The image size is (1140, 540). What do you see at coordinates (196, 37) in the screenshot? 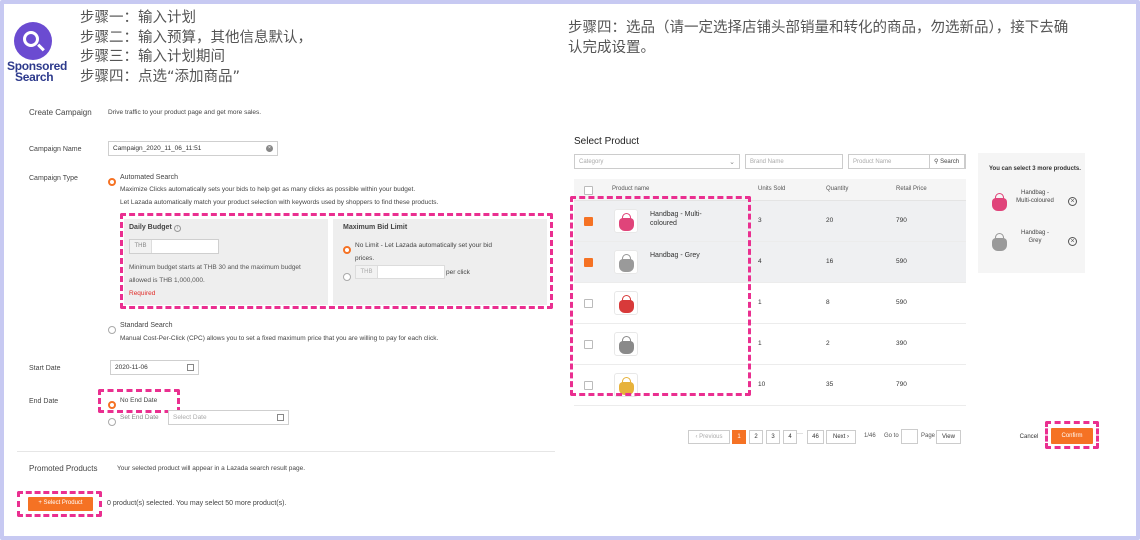
I see `step-2: 步骤二：输入预算，其他信息默认，` at bounding box center [196, 37].